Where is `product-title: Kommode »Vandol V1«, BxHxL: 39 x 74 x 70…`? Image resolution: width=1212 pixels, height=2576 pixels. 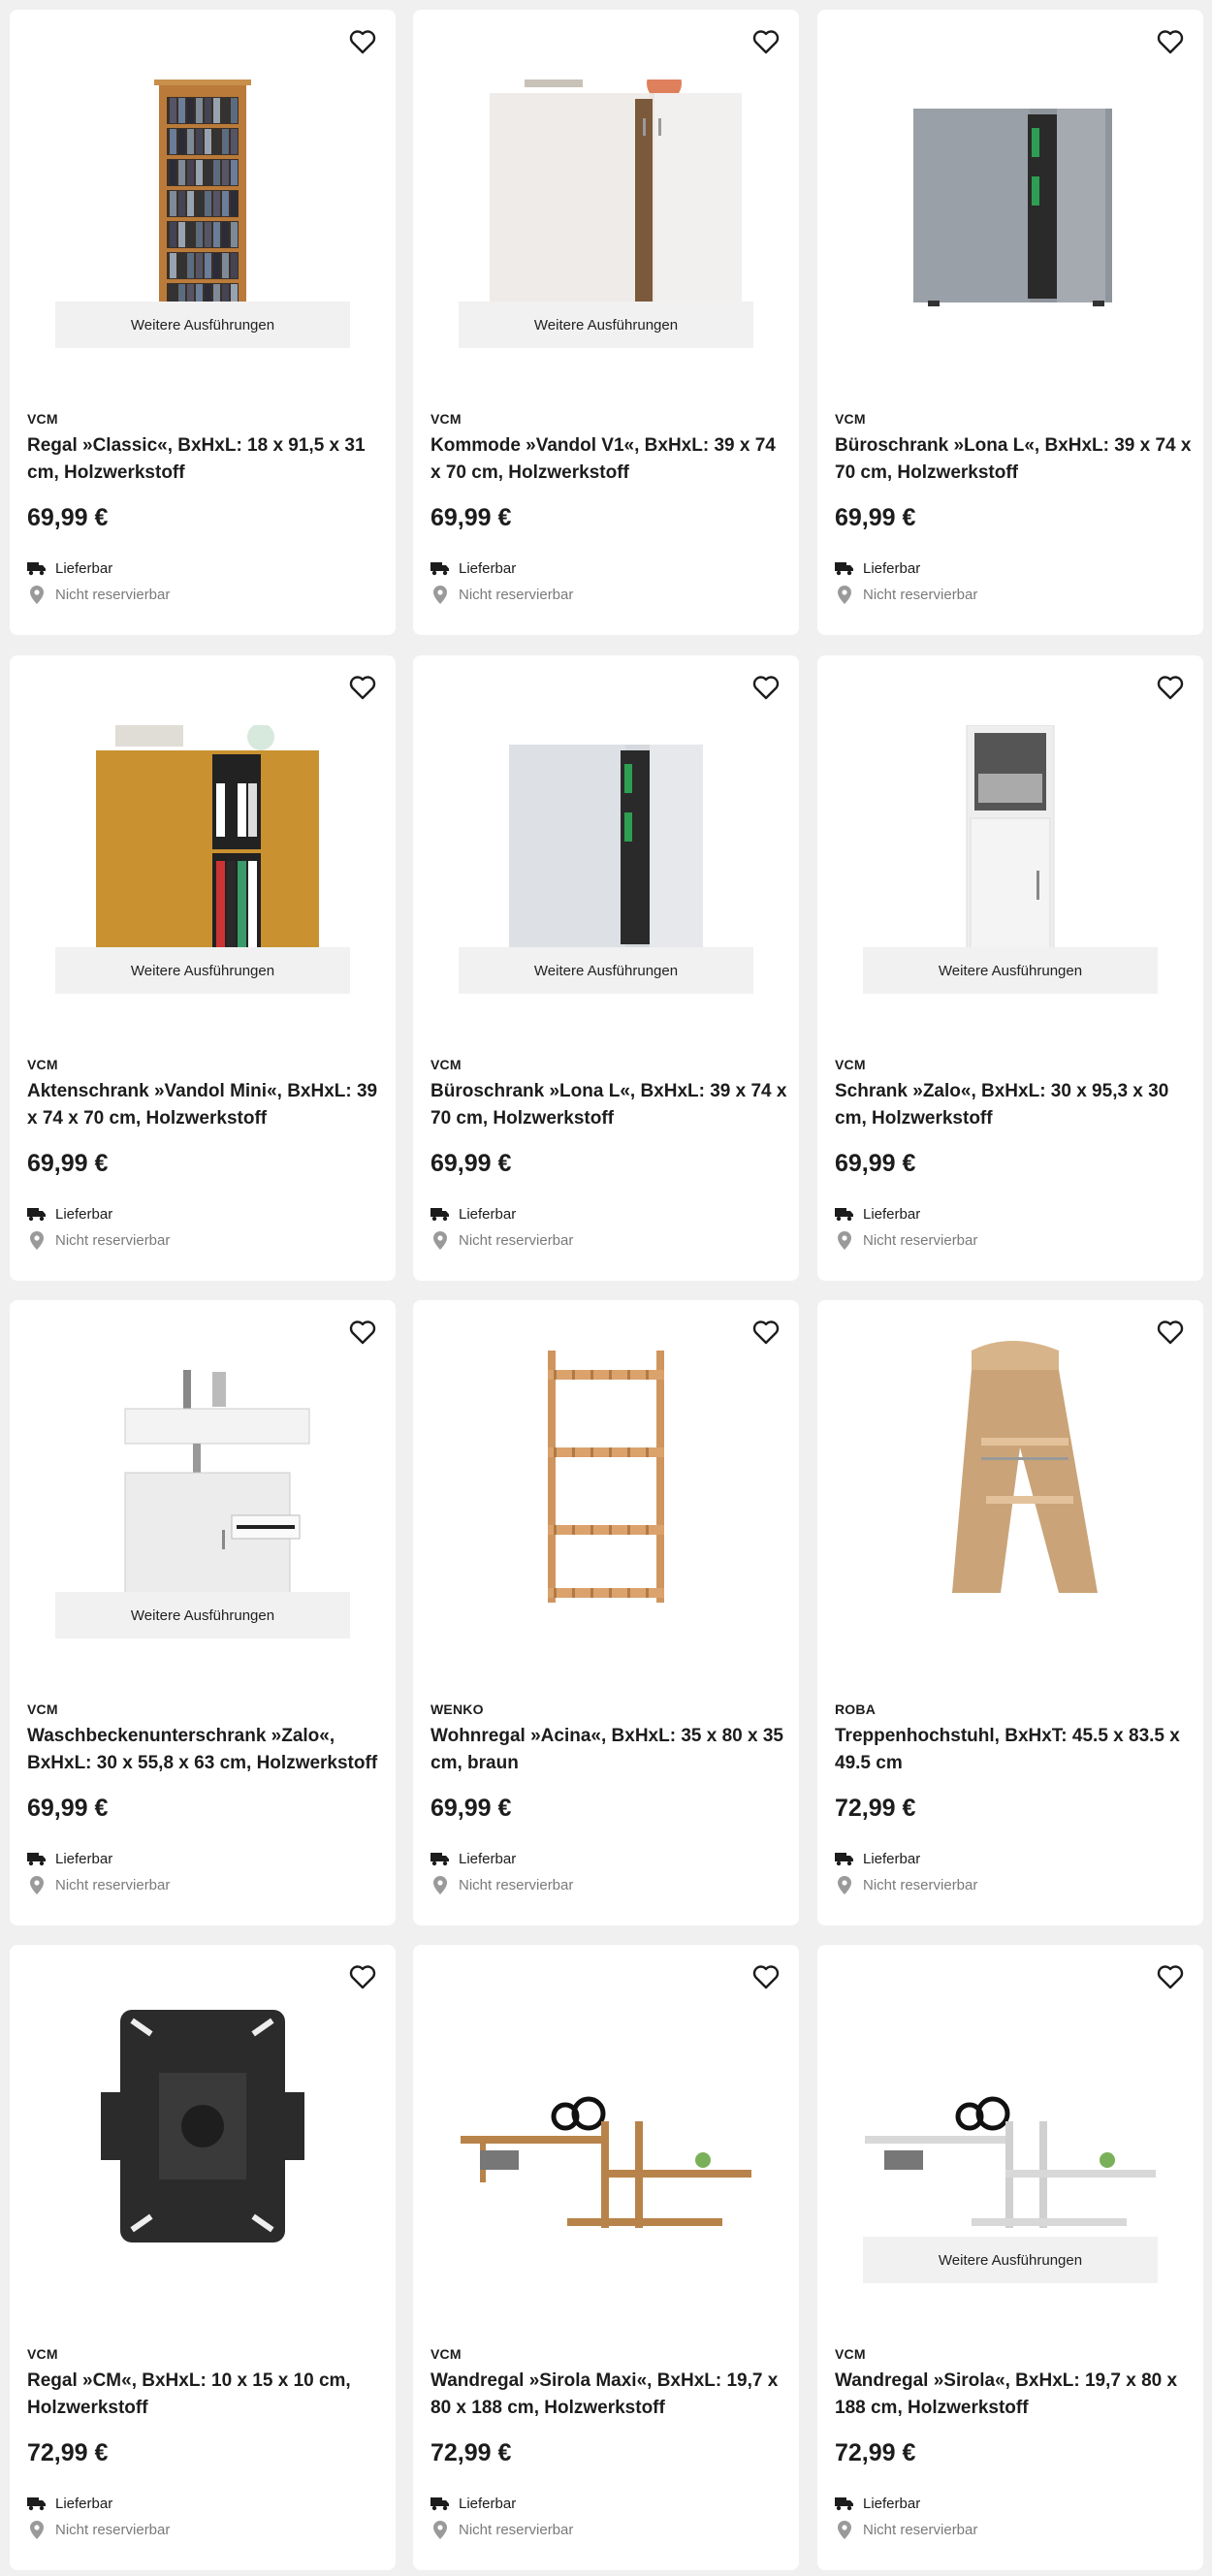
product-title: Kommode »Vandol V1«, BxHxL: 39 x 74 x 70… is located at coordinates (609, 459).